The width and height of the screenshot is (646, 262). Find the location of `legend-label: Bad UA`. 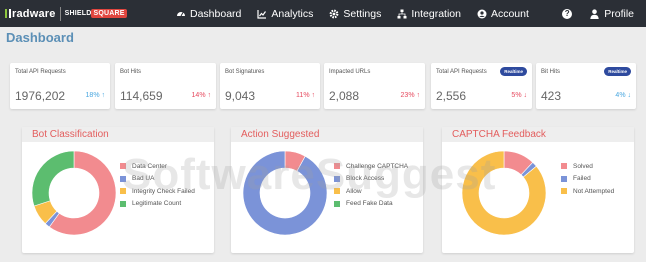

legend-label: Bad UA is located at coordinates (143, 179).